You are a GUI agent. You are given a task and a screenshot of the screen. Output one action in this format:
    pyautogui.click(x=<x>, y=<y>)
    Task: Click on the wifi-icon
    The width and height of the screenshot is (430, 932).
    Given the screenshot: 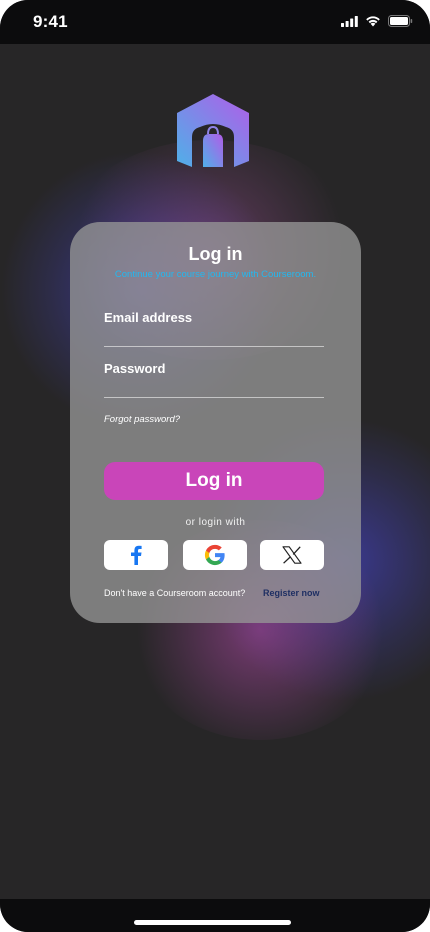 What is the action you would take?
    pyautogui.click(x=373, y=21)
    